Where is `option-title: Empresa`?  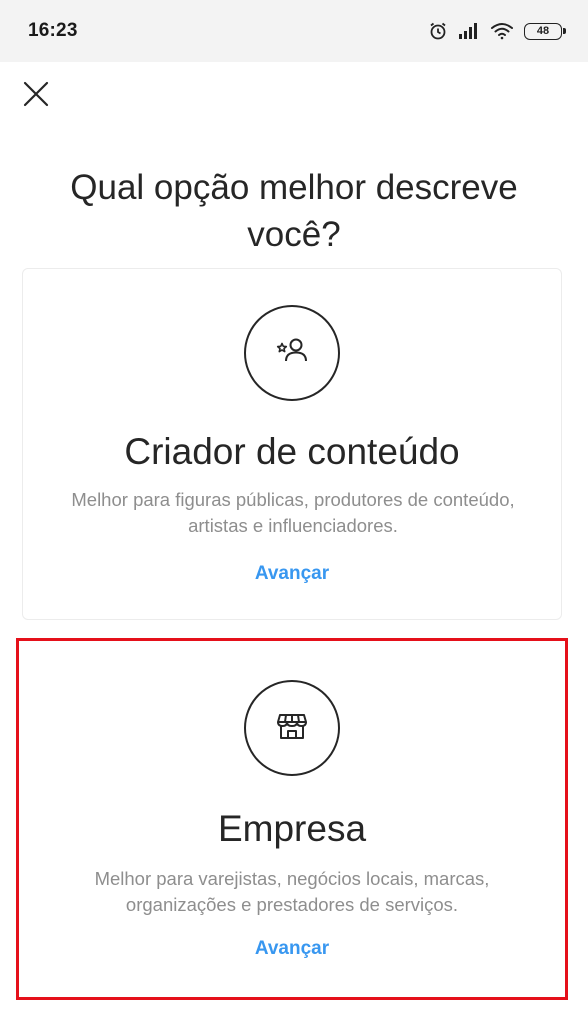
option-title: Empresa is located at coordinates (292, 828).